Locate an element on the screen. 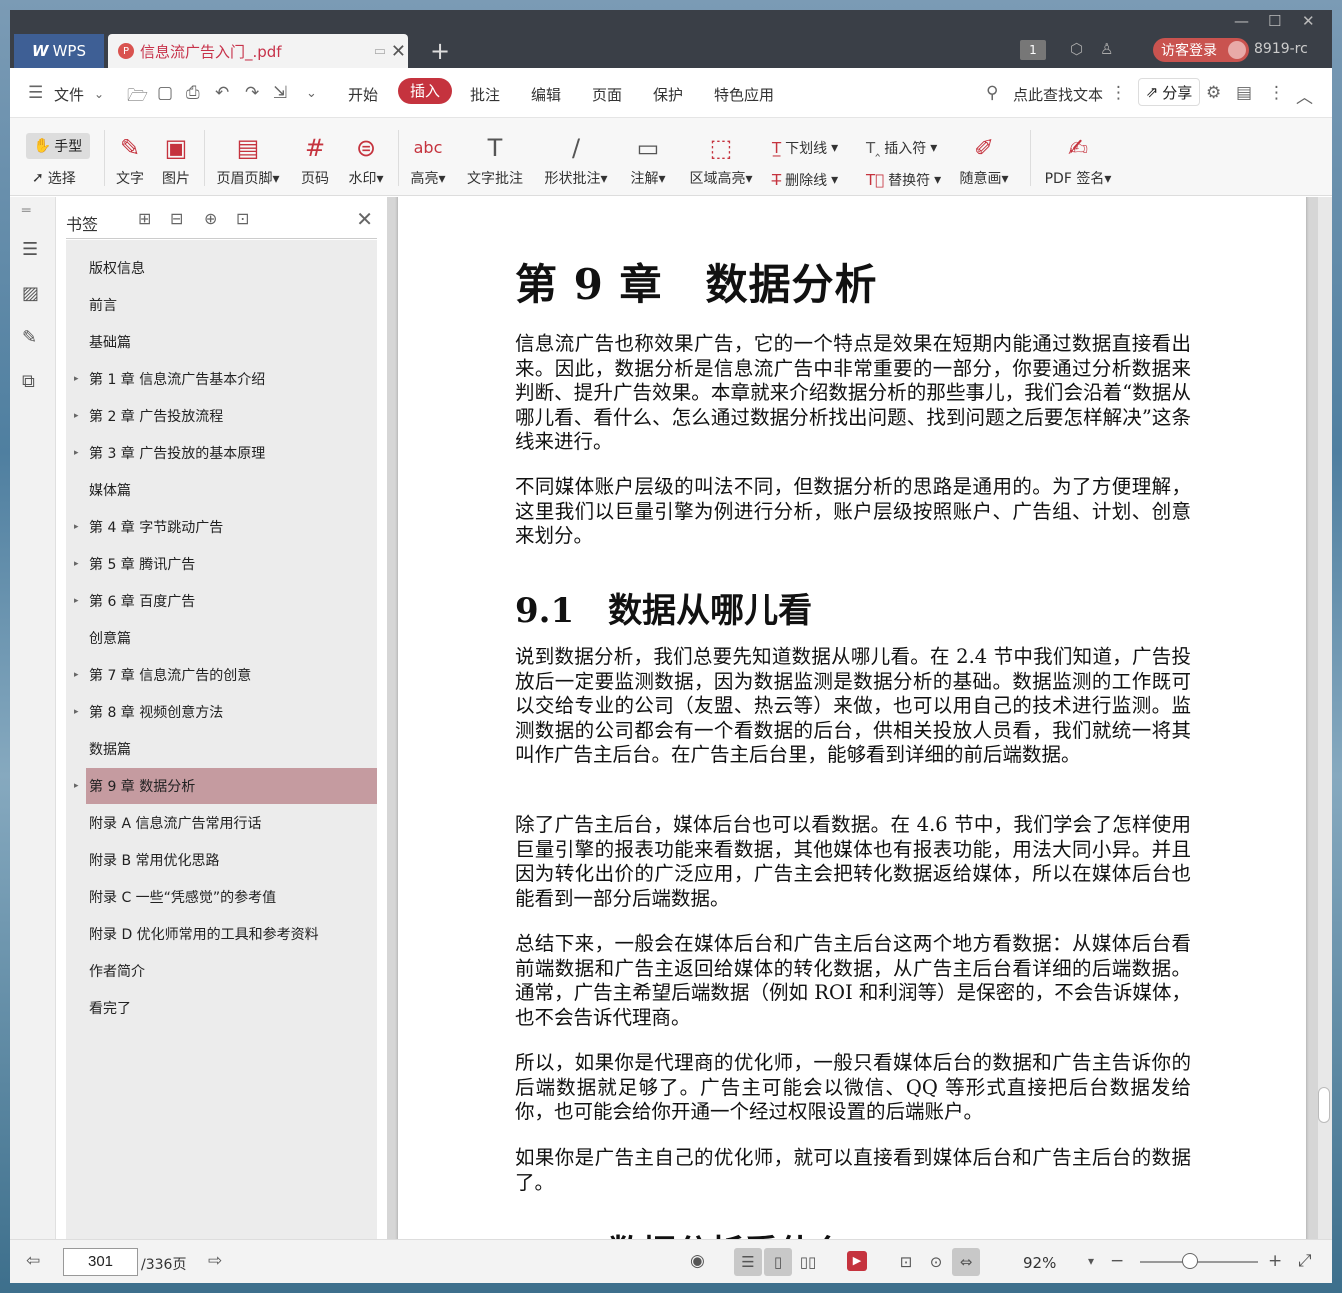 The height and width of the screenshot is (1293, 1342). close-tab-icon: ✕ is located at coordinates (398, 51).